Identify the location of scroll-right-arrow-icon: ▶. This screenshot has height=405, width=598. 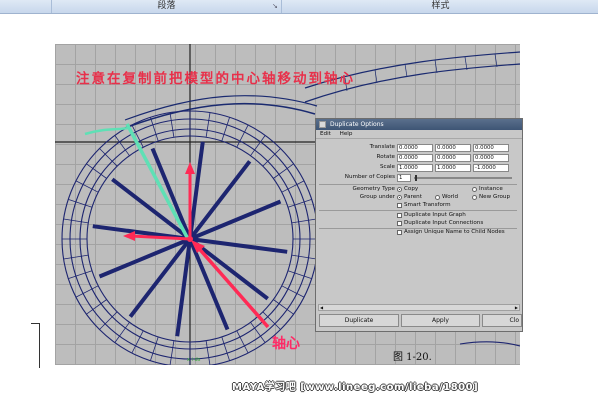
(516, 307).